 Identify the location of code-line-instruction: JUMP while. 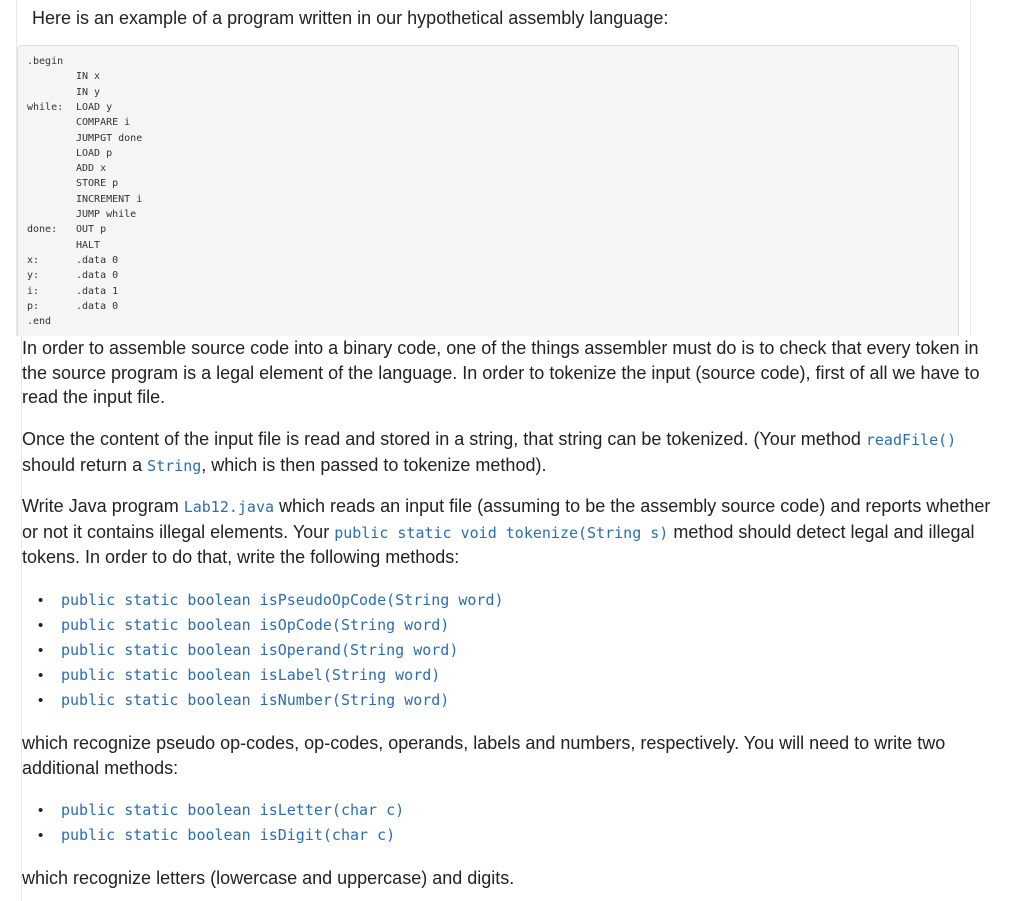
(106, 214).